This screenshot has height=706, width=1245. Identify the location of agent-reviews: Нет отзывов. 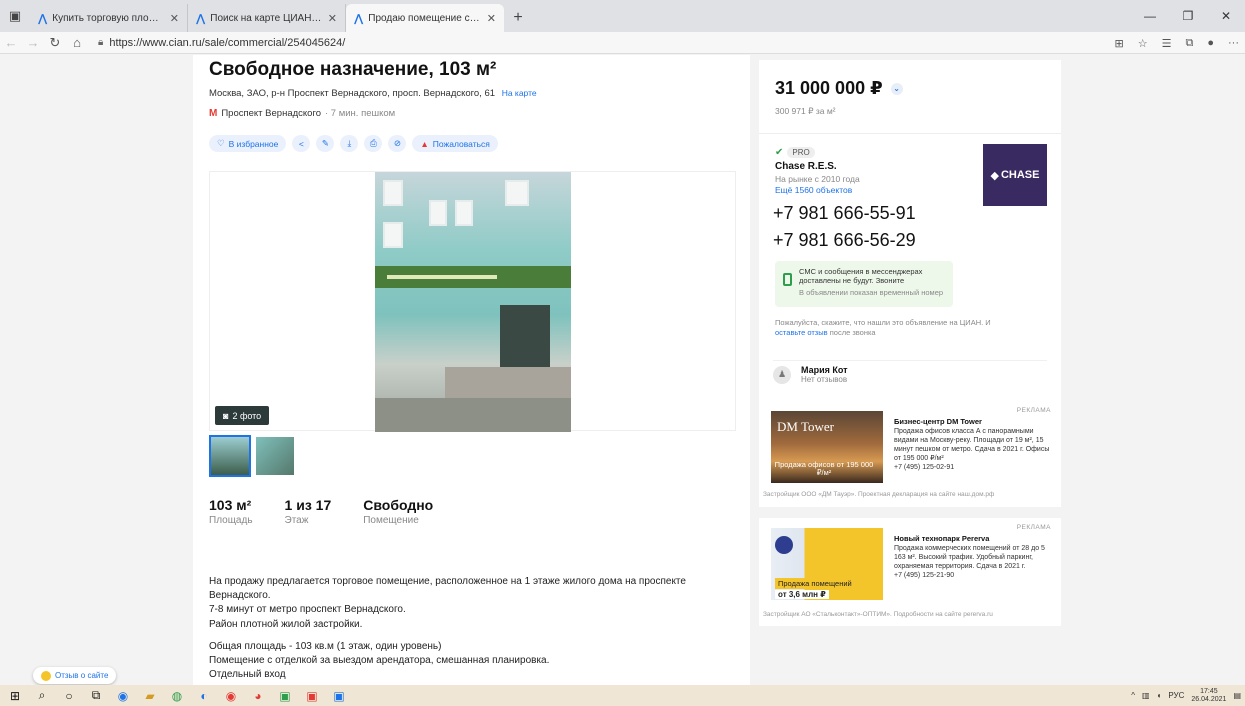
(824, 379).